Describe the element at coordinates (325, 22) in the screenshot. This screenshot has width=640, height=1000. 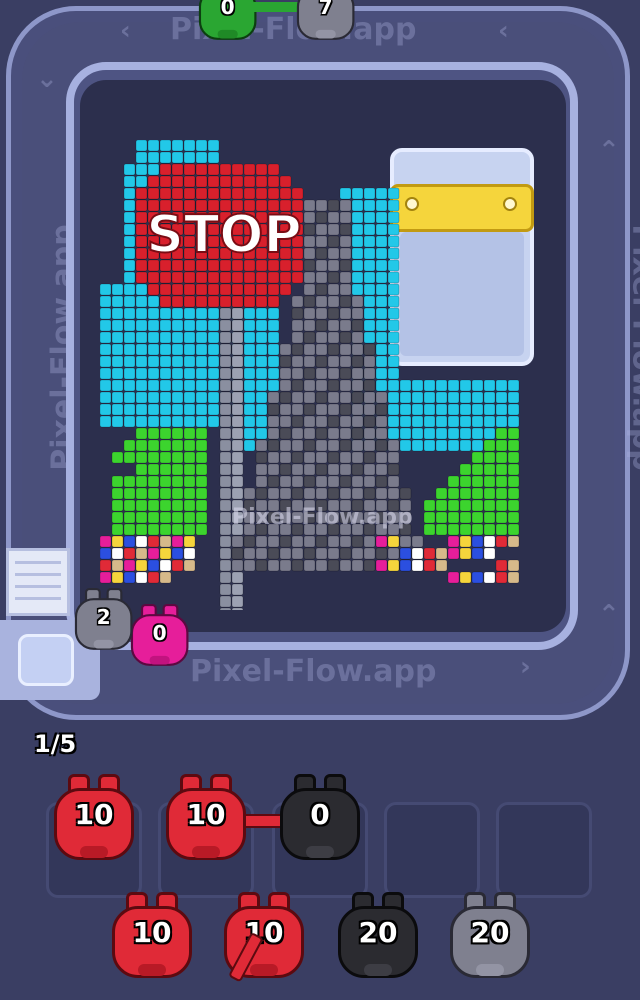
I see `conveyor-pig: 7` at that location.